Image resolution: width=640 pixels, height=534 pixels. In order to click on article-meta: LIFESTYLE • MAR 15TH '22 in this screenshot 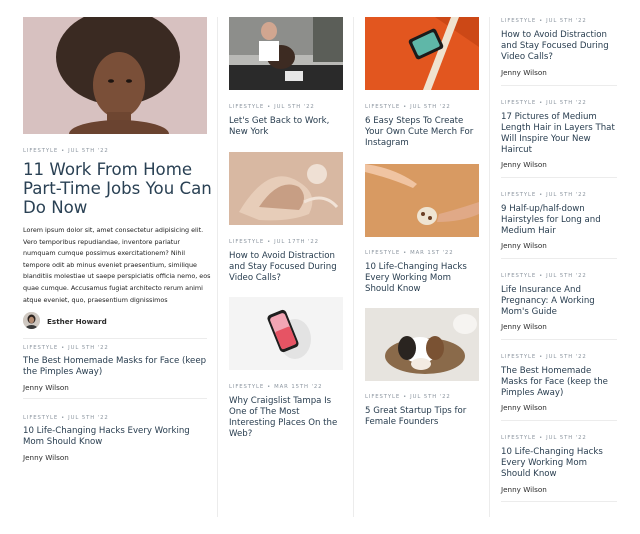, I will do `click(275, 387)`.